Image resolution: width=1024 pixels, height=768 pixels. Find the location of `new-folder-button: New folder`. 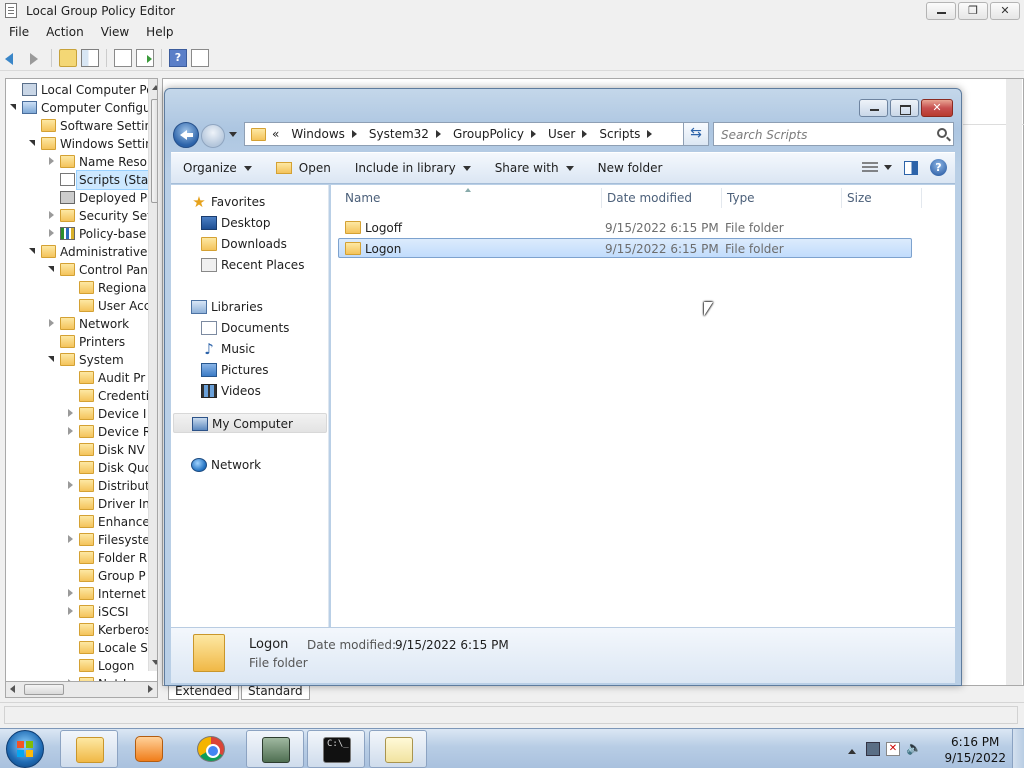

new-folder-button: New folder is located at coordinates (630, 168).